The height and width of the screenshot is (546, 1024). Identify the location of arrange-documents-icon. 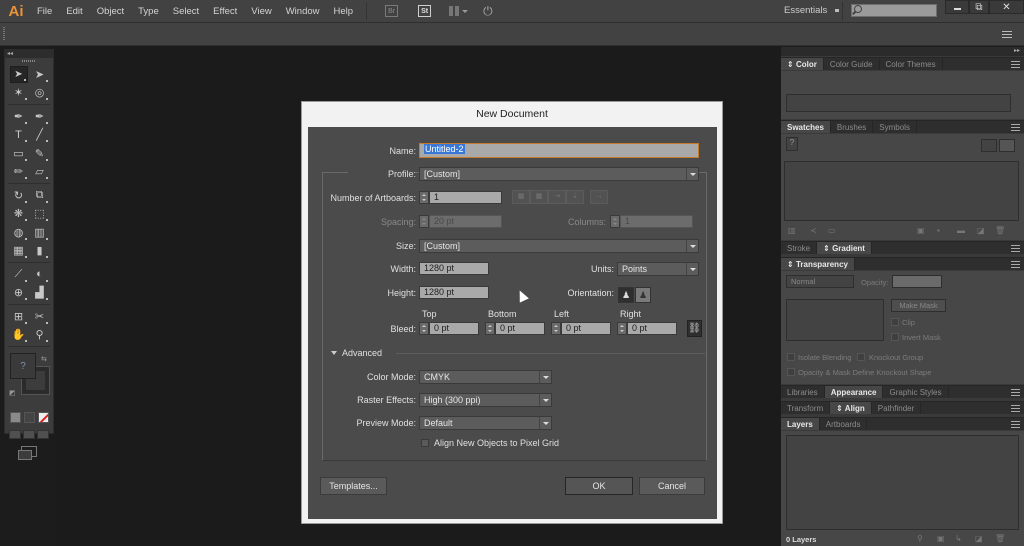
(459, 11).